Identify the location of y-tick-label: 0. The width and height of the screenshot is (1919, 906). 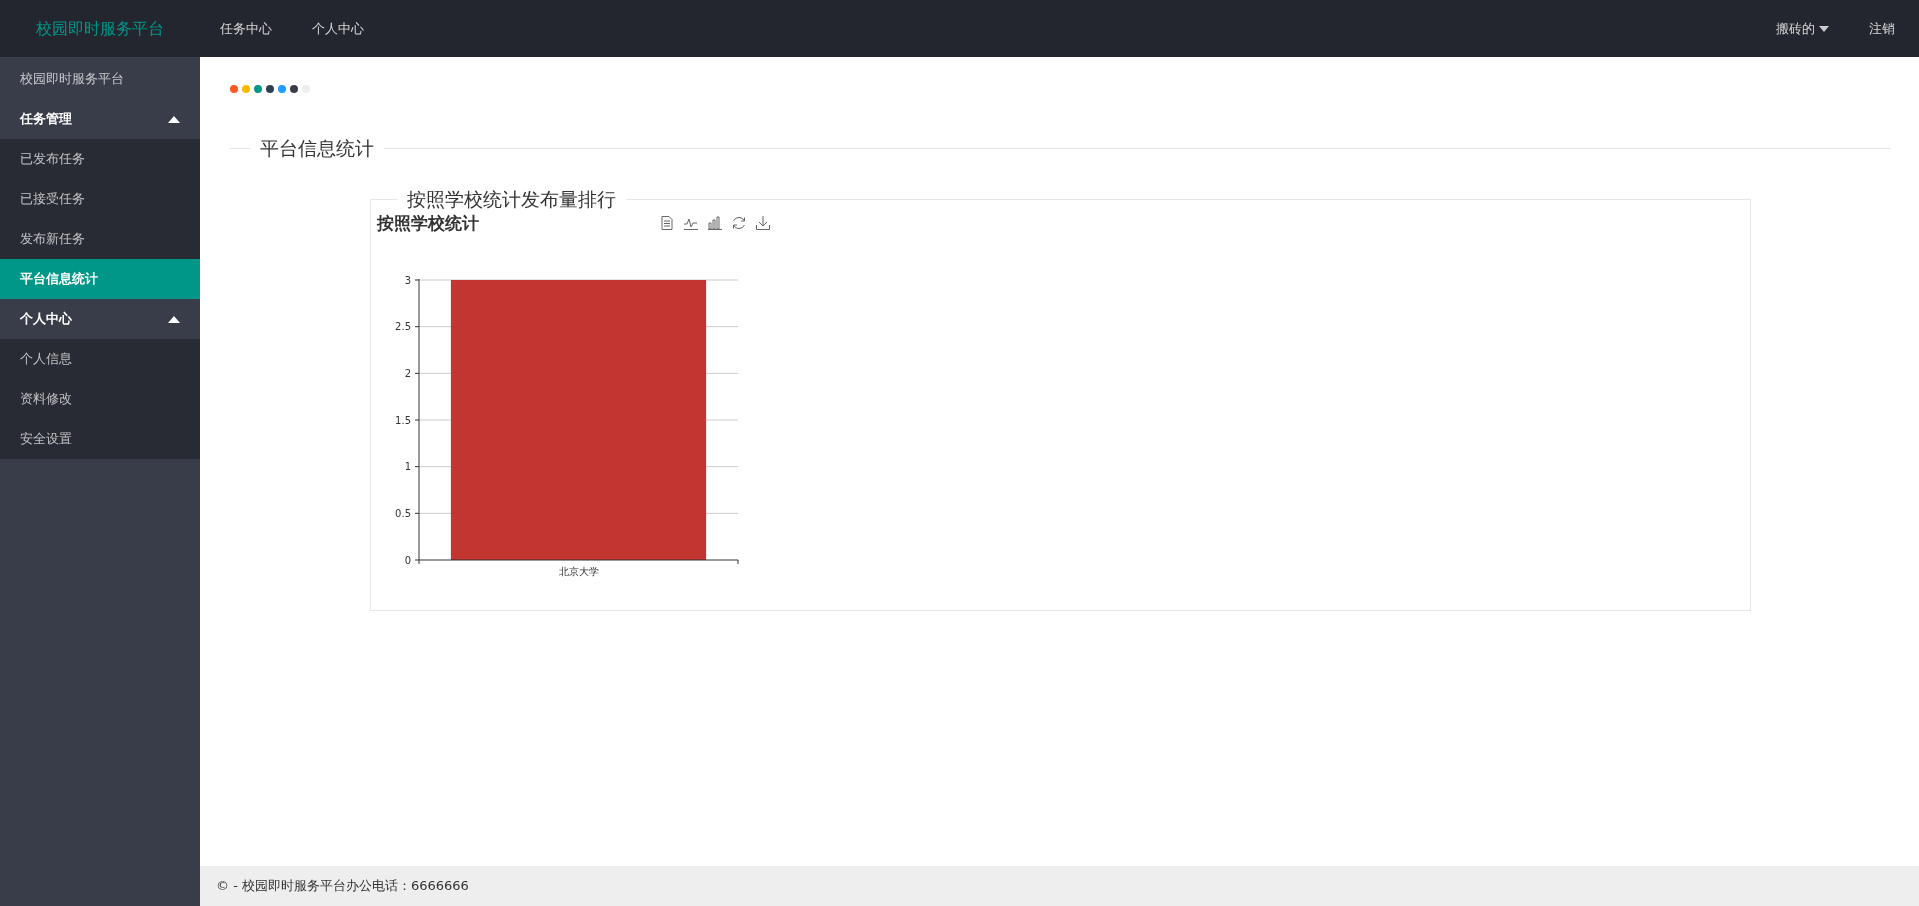
(407, 560).